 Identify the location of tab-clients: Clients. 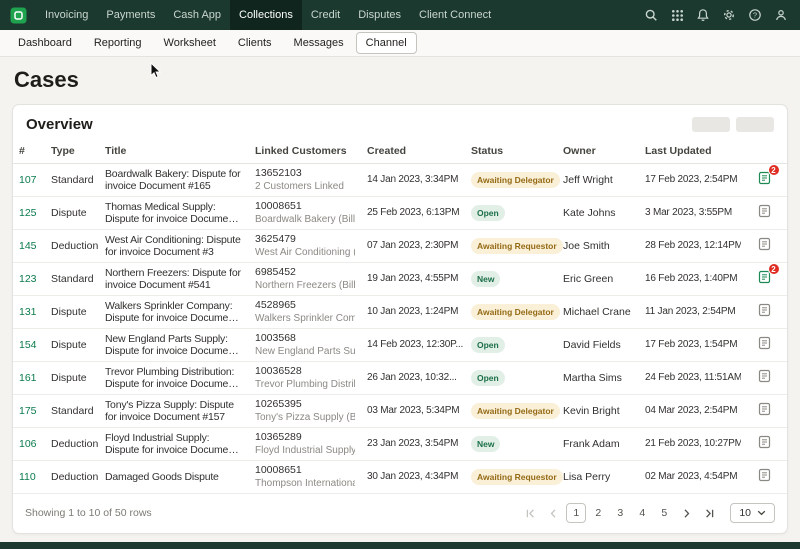
(255, 43).